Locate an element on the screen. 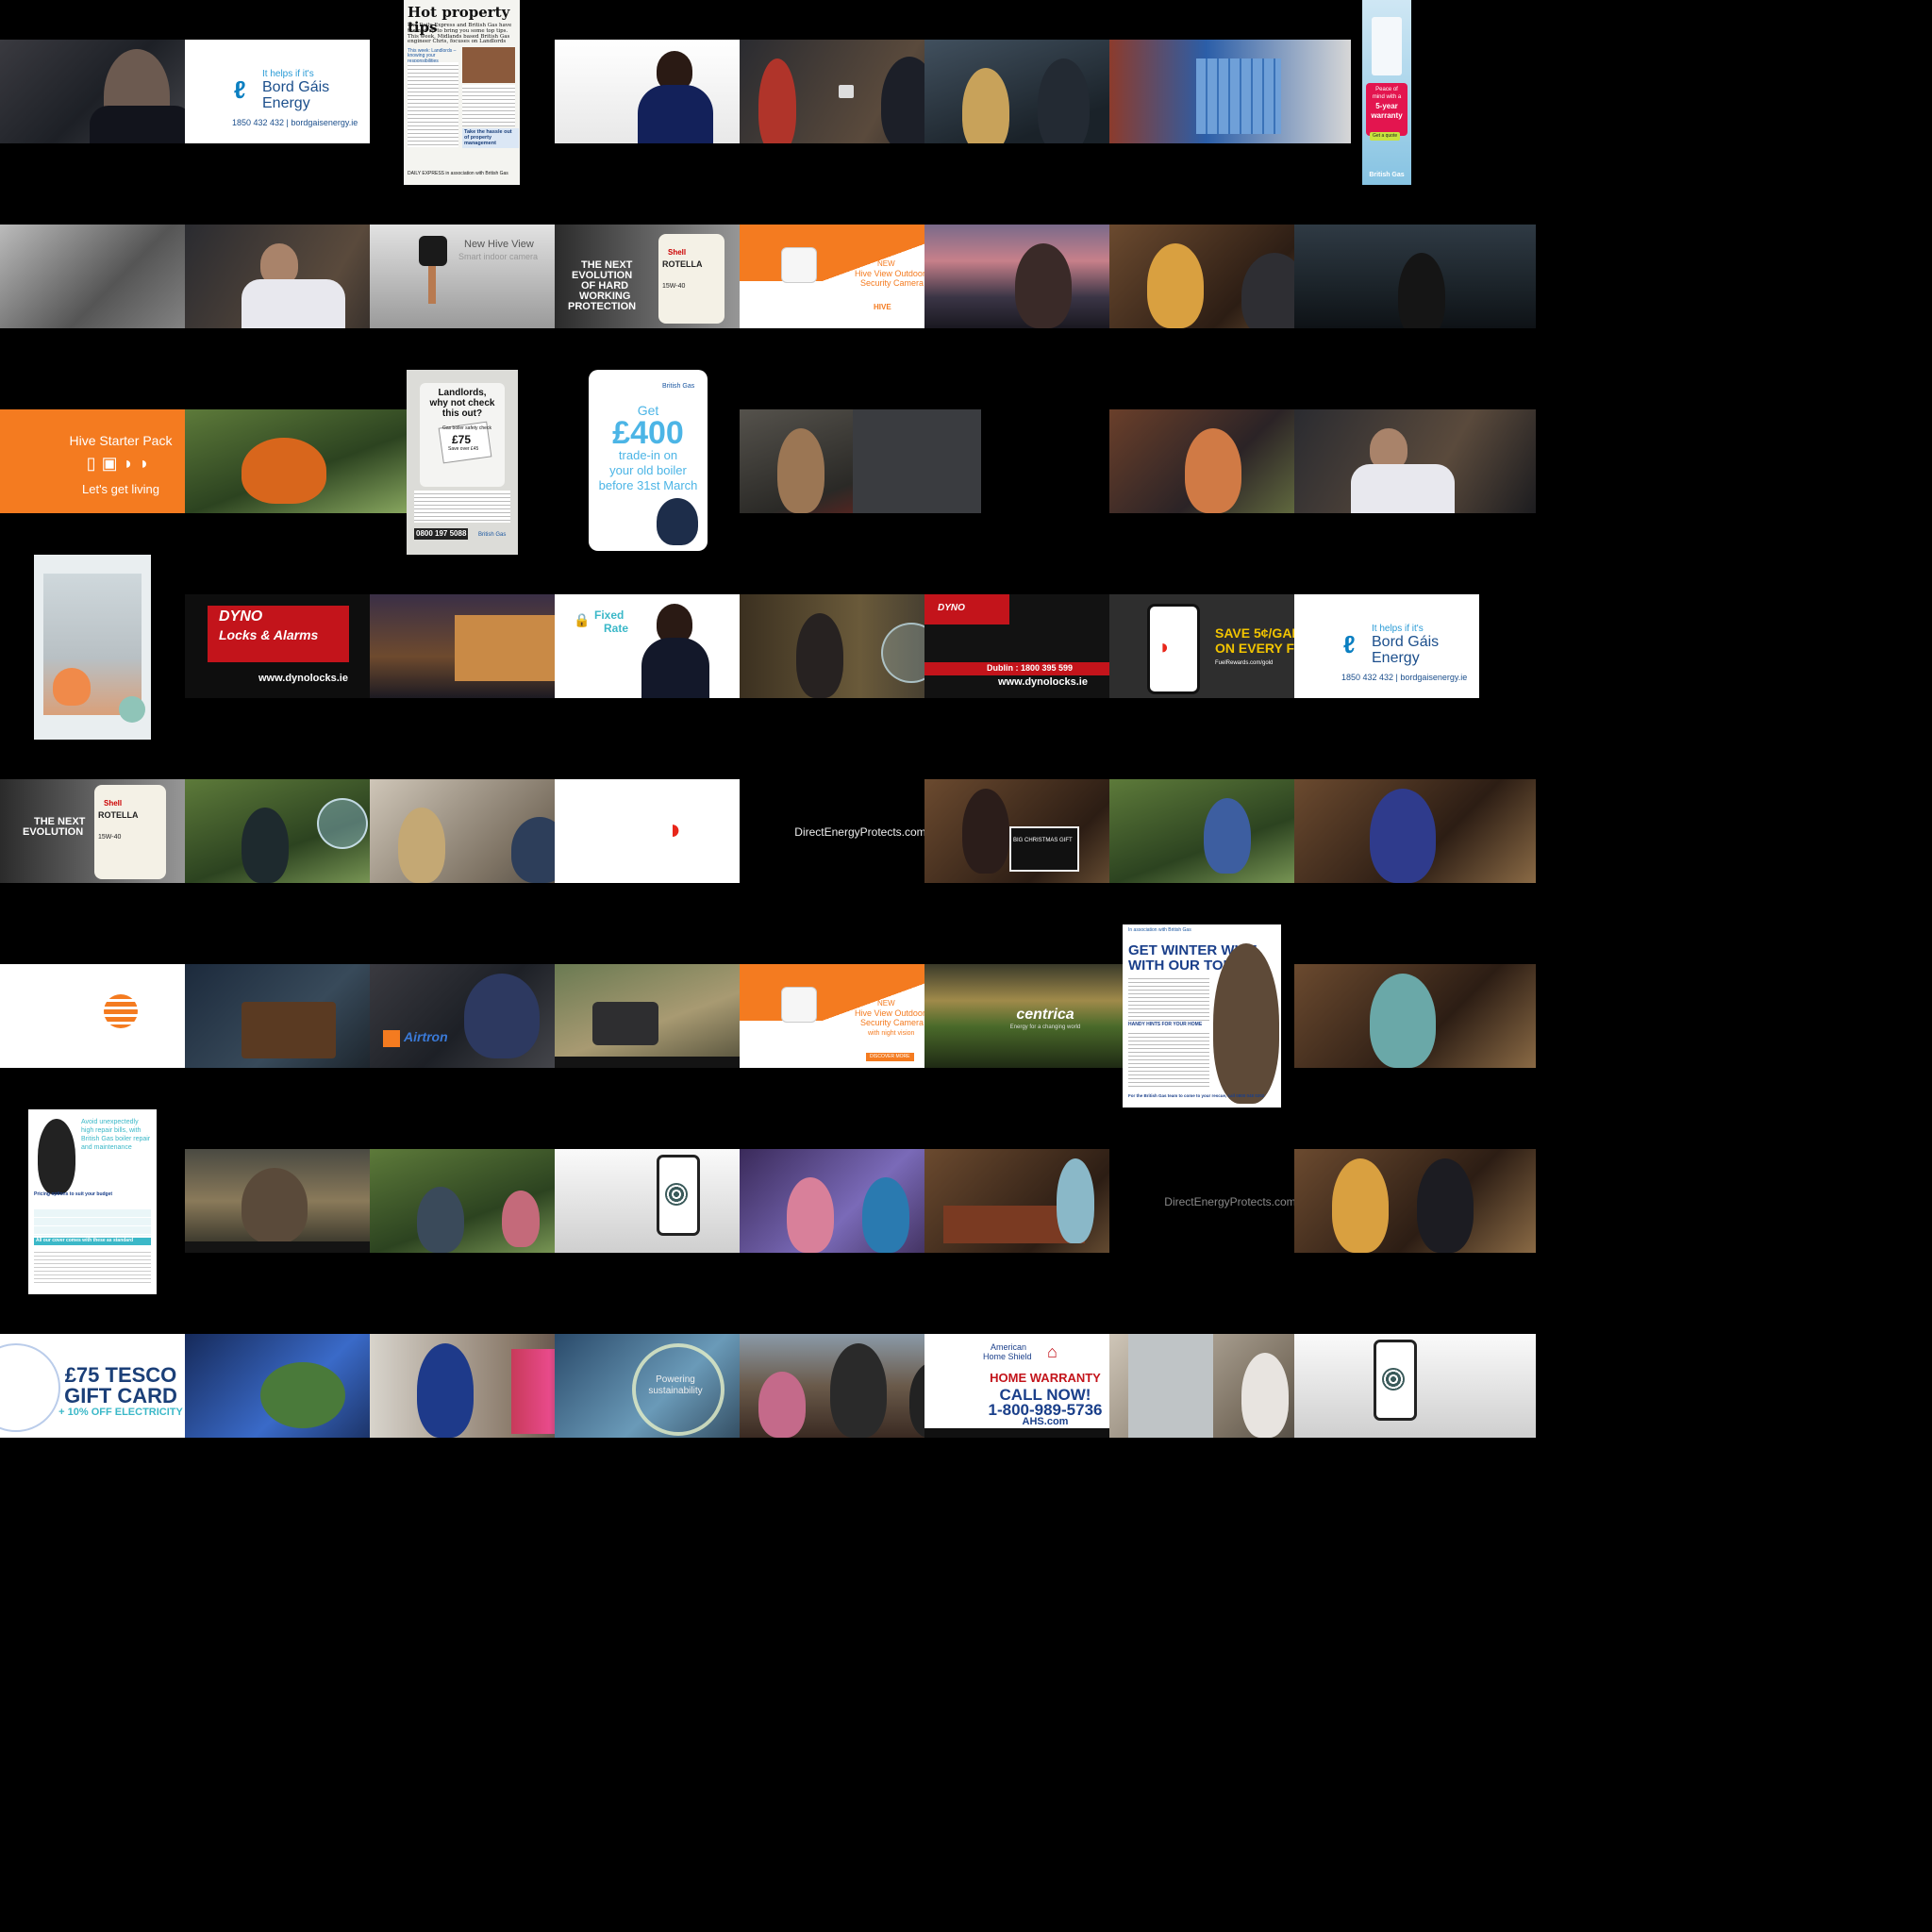 This screenshot has height=1932, width=1932. dyno-url: www.dynolocks.ie is located at coordinates (303, 678).